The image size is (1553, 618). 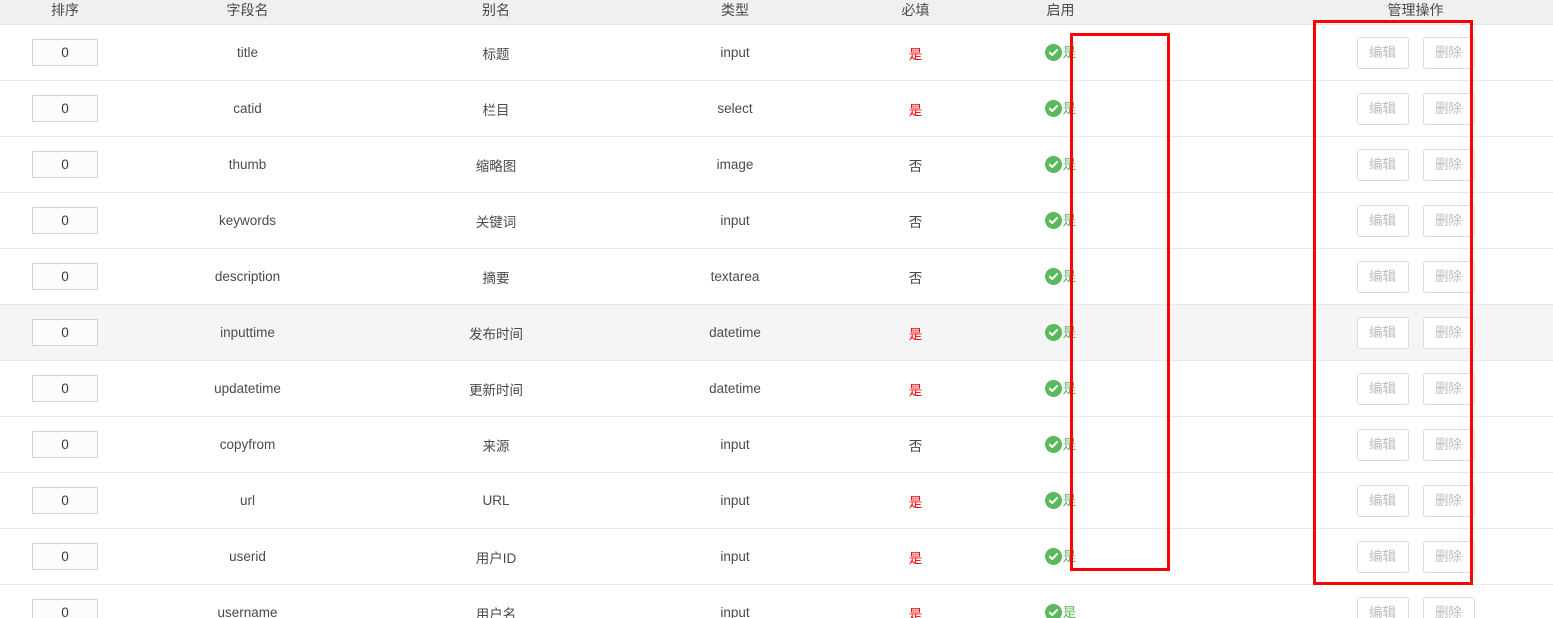 What do you see at coordinates (247, 332) in the screenshot?
I see `cell-field-name: inputtime` at bounding box center [247, 332].